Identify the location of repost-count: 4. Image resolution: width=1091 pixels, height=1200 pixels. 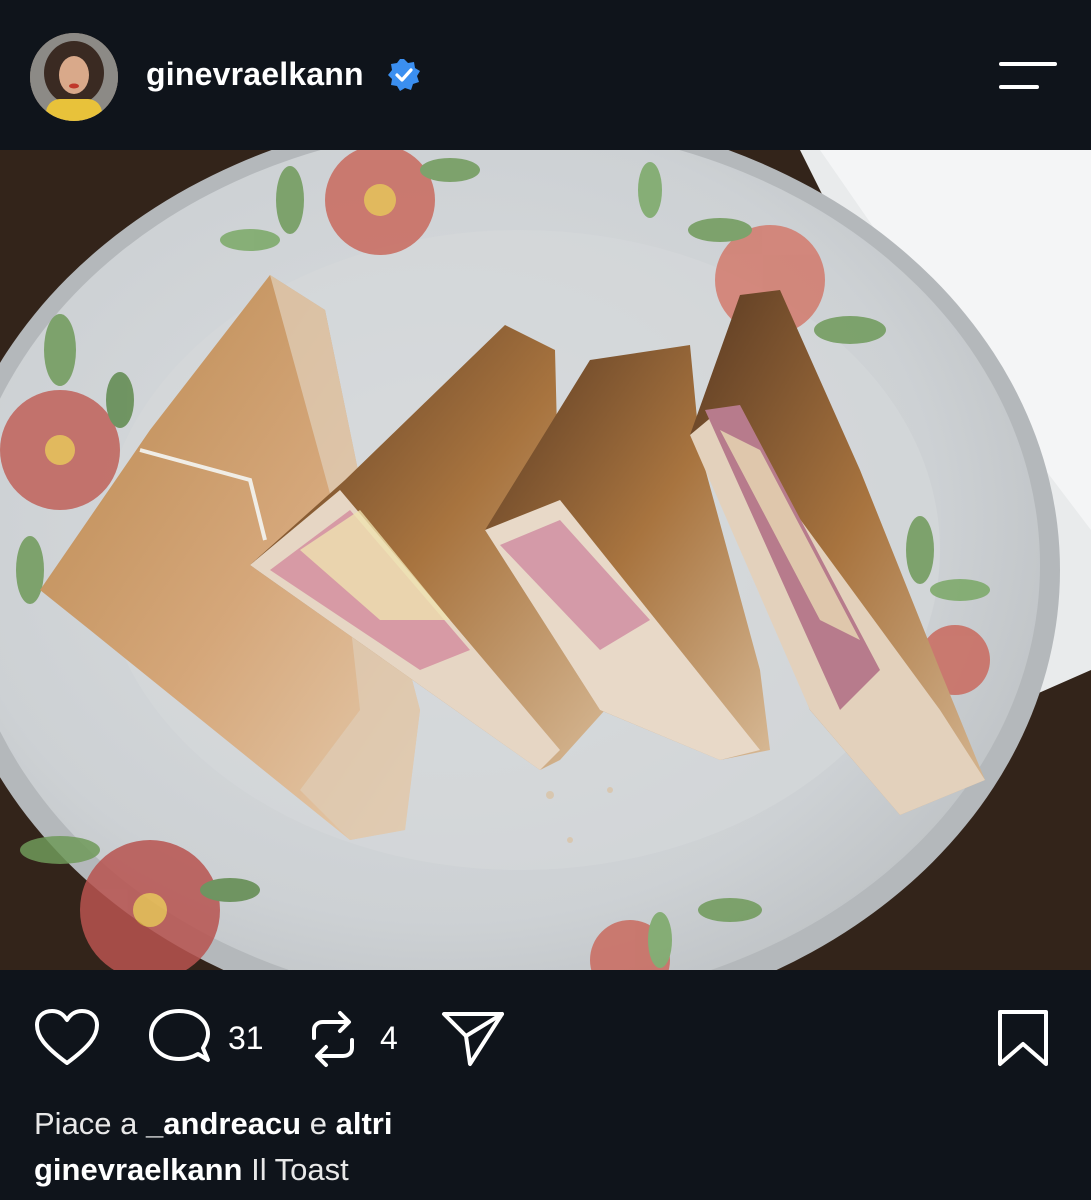
(389, 1038).